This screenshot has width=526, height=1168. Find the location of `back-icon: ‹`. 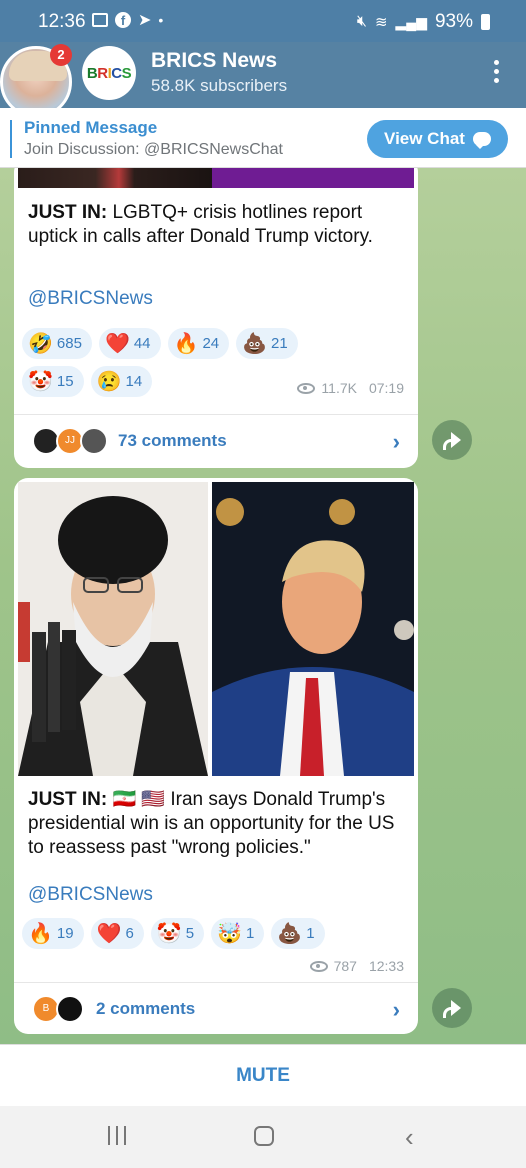

back-icon: ‹ is located at coordinates (409, 1137).